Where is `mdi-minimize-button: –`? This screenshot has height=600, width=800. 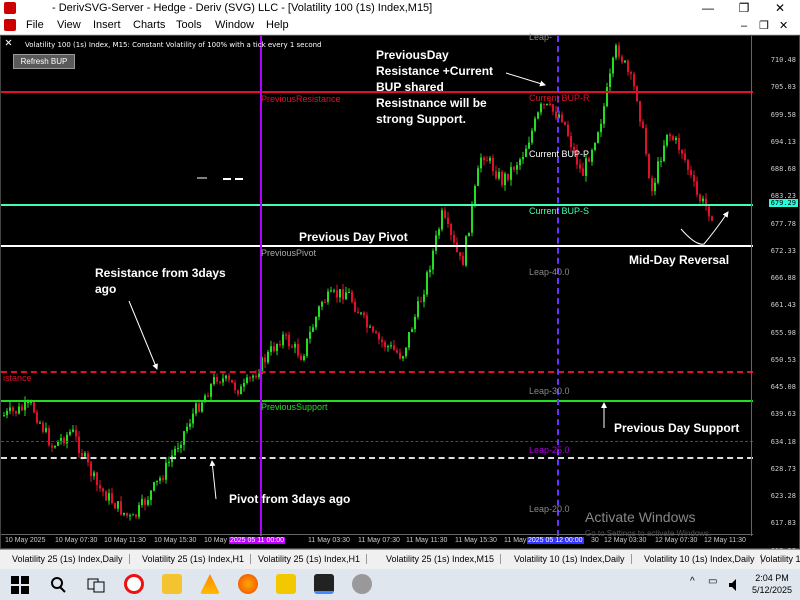
mdi-minimize-button: – is located at coordinates (744, 26).